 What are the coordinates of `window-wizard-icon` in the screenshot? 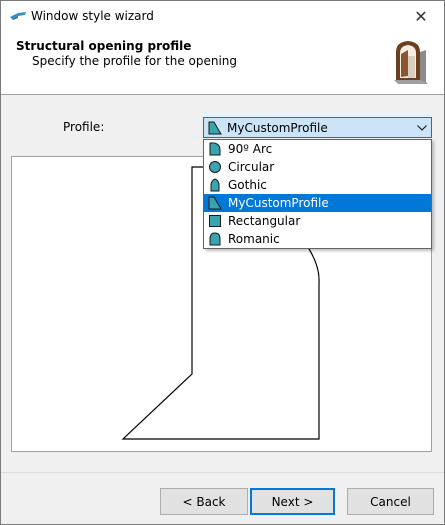 It's located at (411, 62).